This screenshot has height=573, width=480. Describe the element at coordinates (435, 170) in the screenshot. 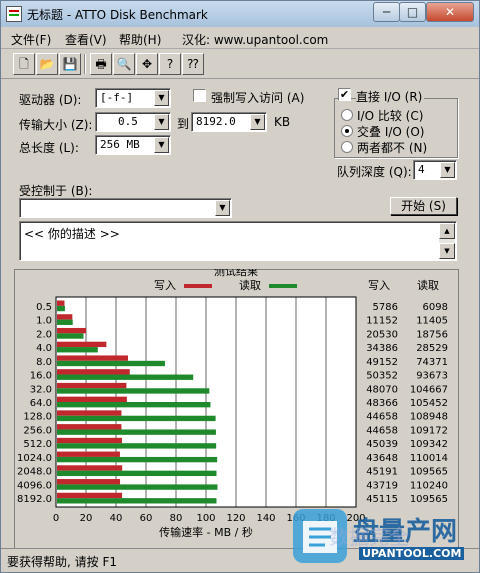

I see `queue-depth-select: 4 ▼` at that location.